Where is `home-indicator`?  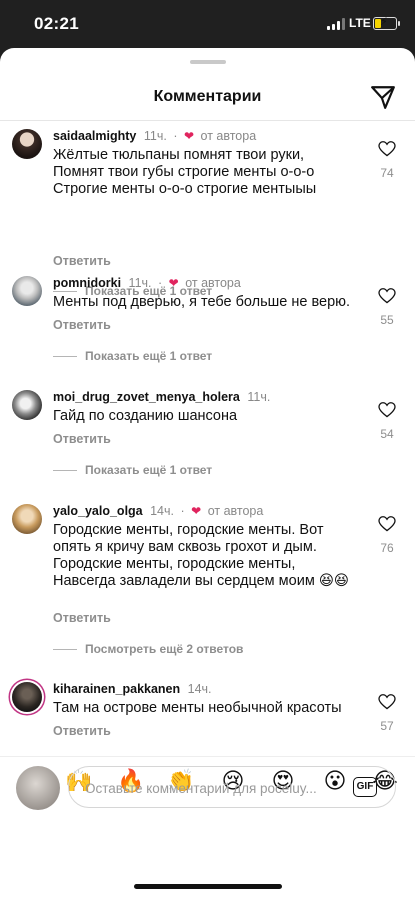
home-indicator is located at coordinates (208, 886).